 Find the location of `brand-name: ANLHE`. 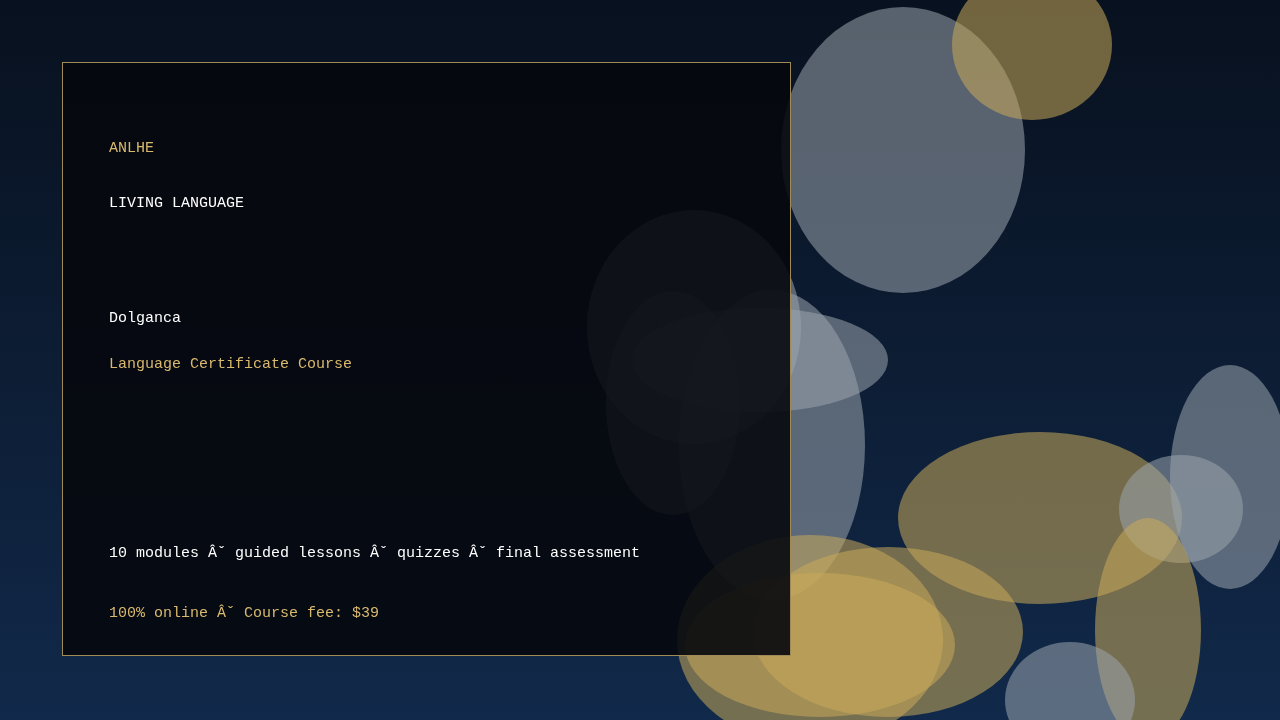

brand-name: ANLHE is located at coordinates (131, 149).